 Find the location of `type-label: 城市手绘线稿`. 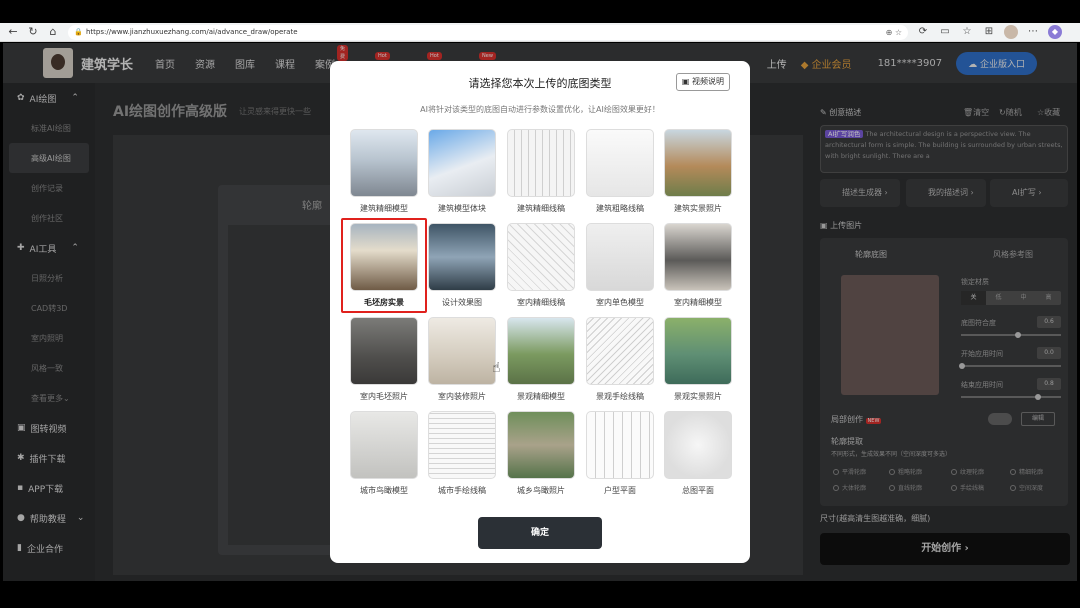

type-label: 城市手绘线稿 is located at coordinates (462, 490).